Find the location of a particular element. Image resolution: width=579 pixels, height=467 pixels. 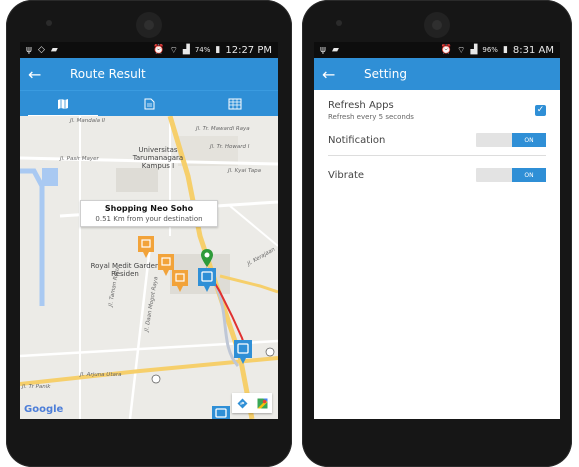

open-maps-button is located at coordinates (262, 403).